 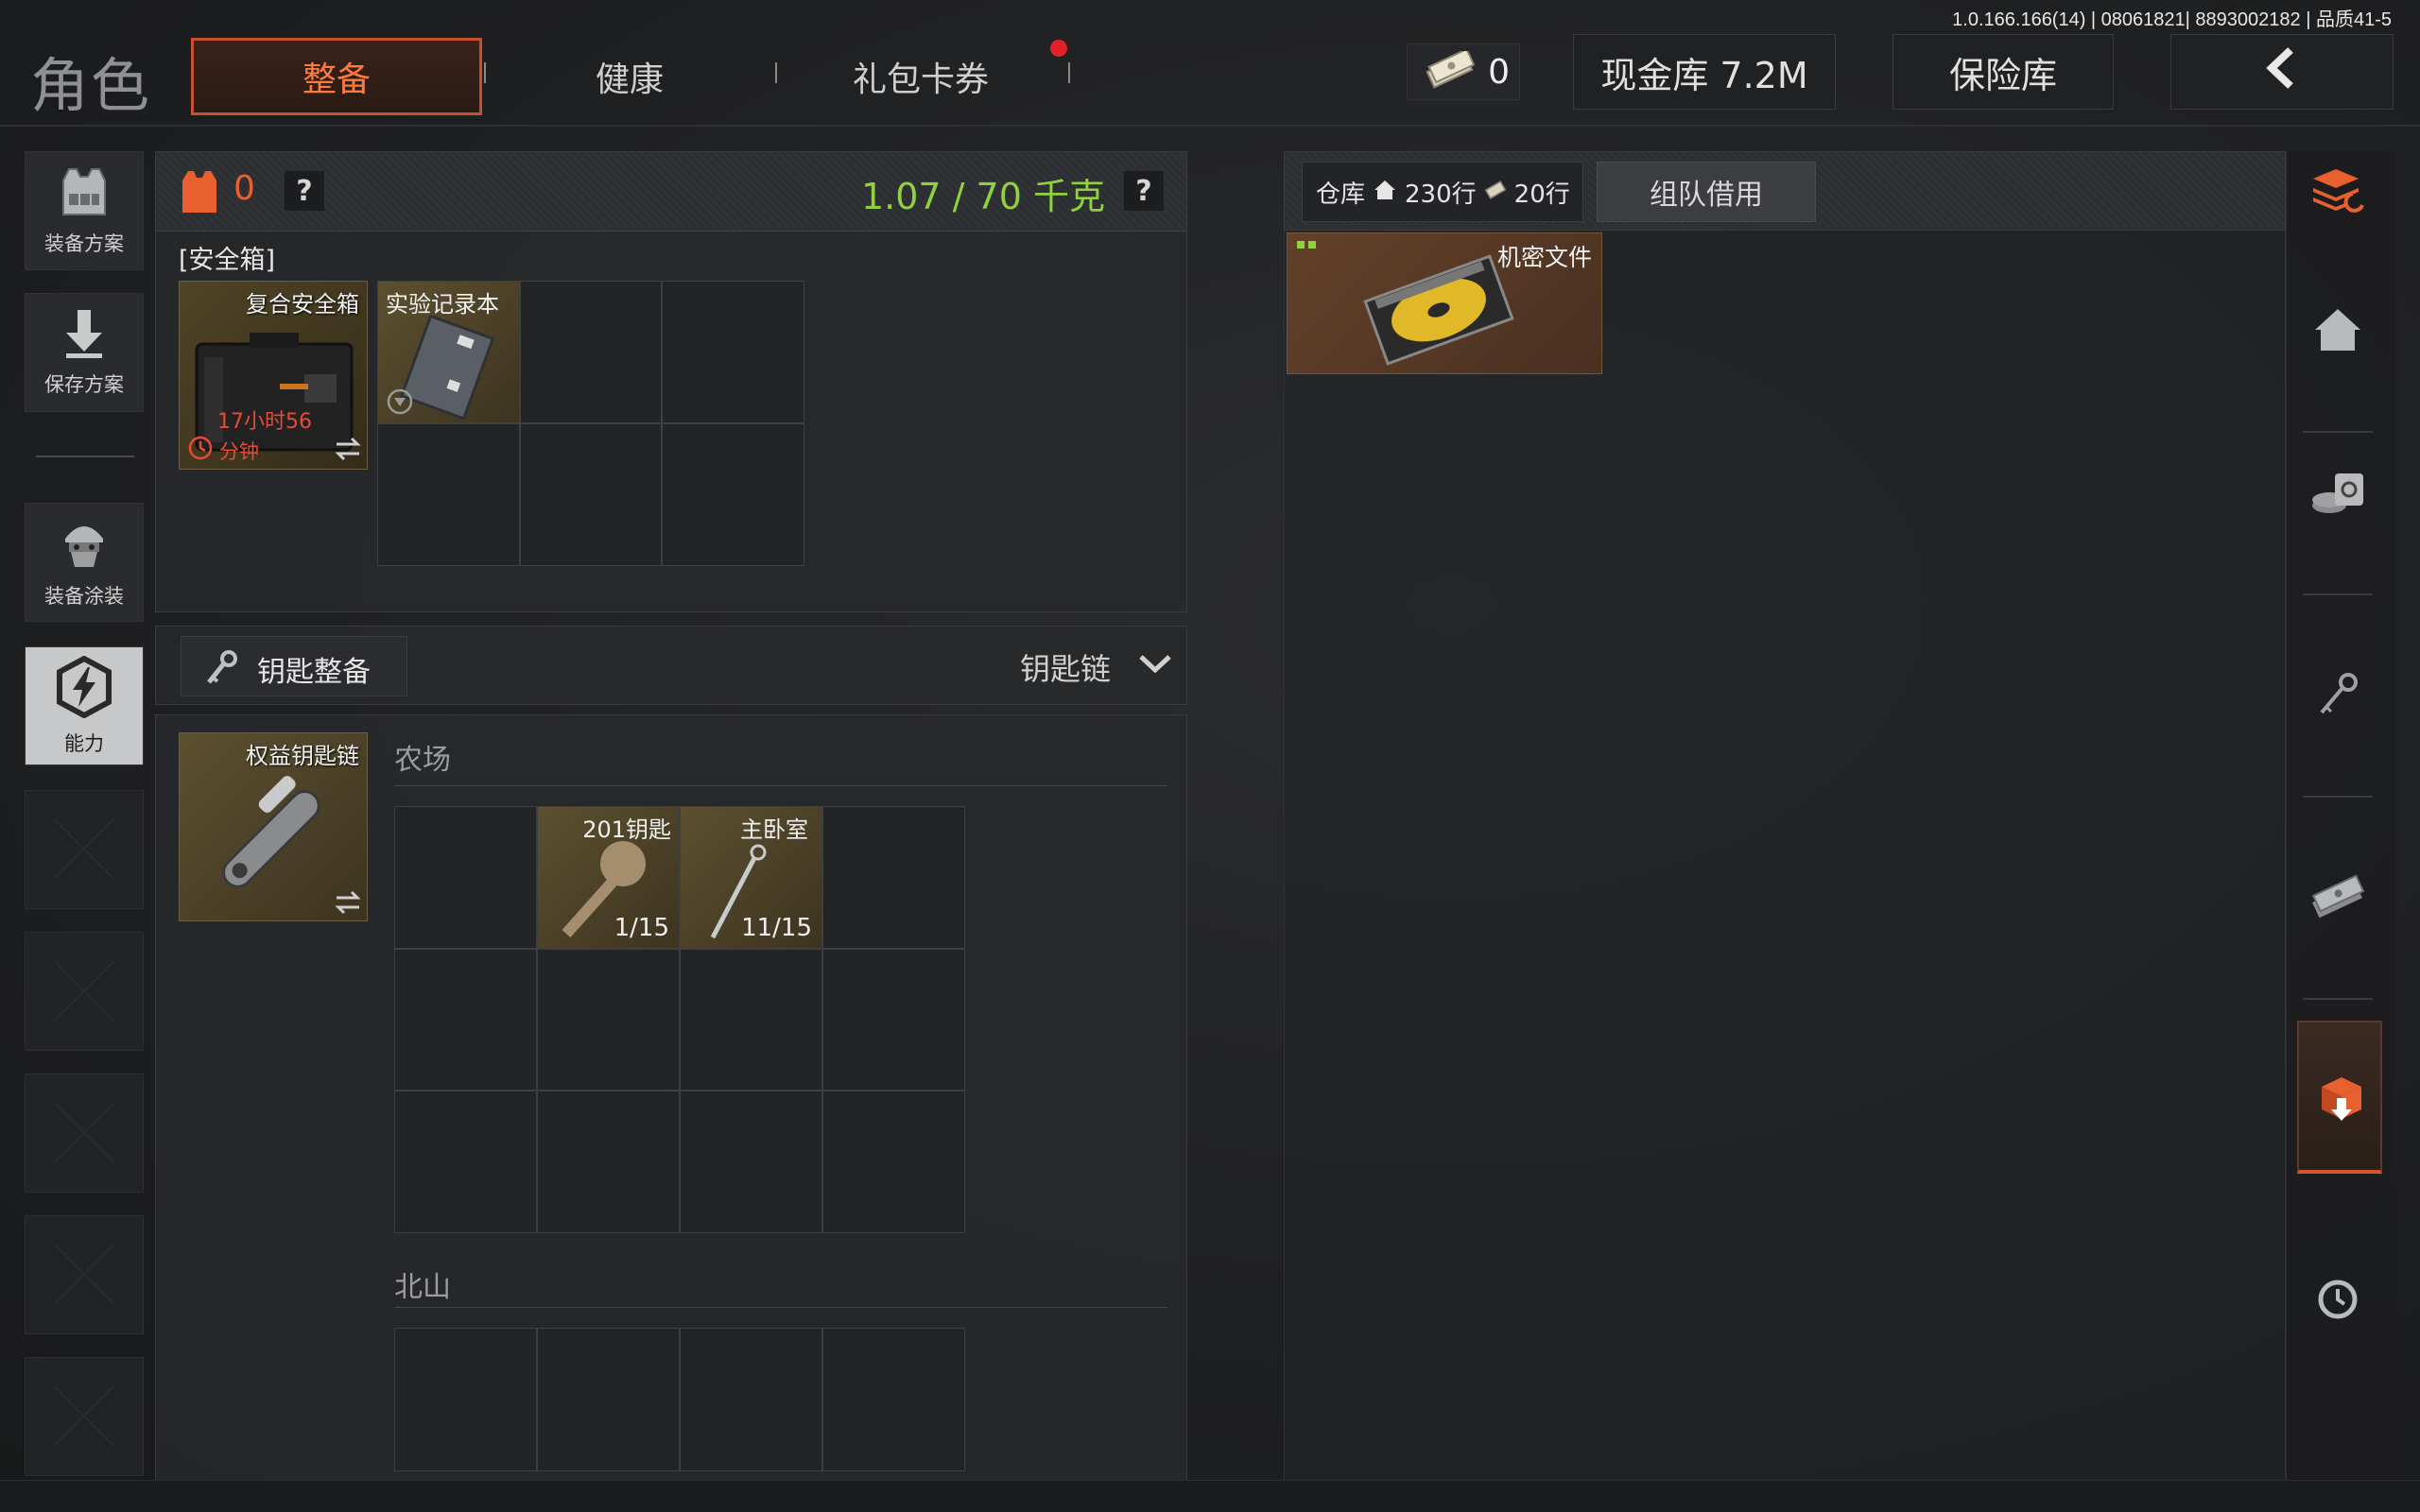 What do you see at coordinates (1541, 194) in the screenshot?
I see `warehouse-extra-rows: 20行` at bounding box center [1541, 194].